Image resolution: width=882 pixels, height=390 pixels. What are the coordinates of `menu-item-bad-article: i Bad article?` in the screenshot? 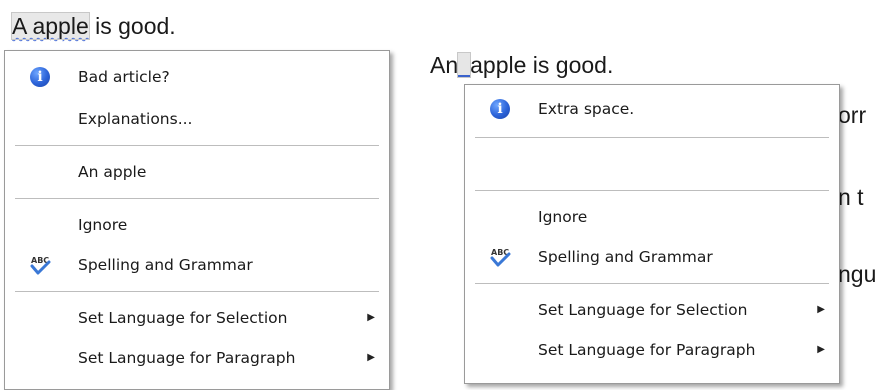 It's located at (197, 77).